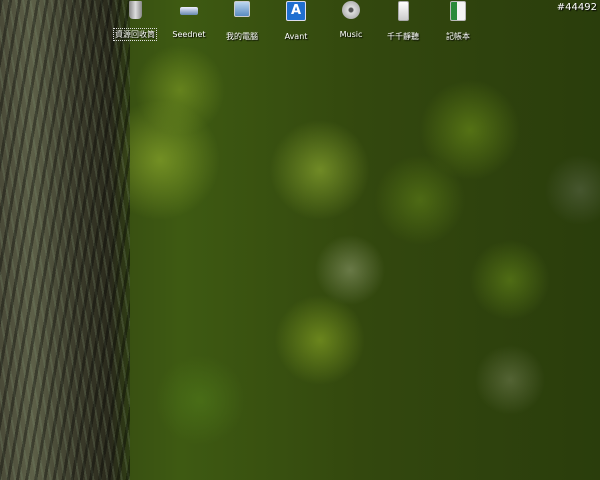  I want to click on spreadsheet-icon, so click(458, 11).